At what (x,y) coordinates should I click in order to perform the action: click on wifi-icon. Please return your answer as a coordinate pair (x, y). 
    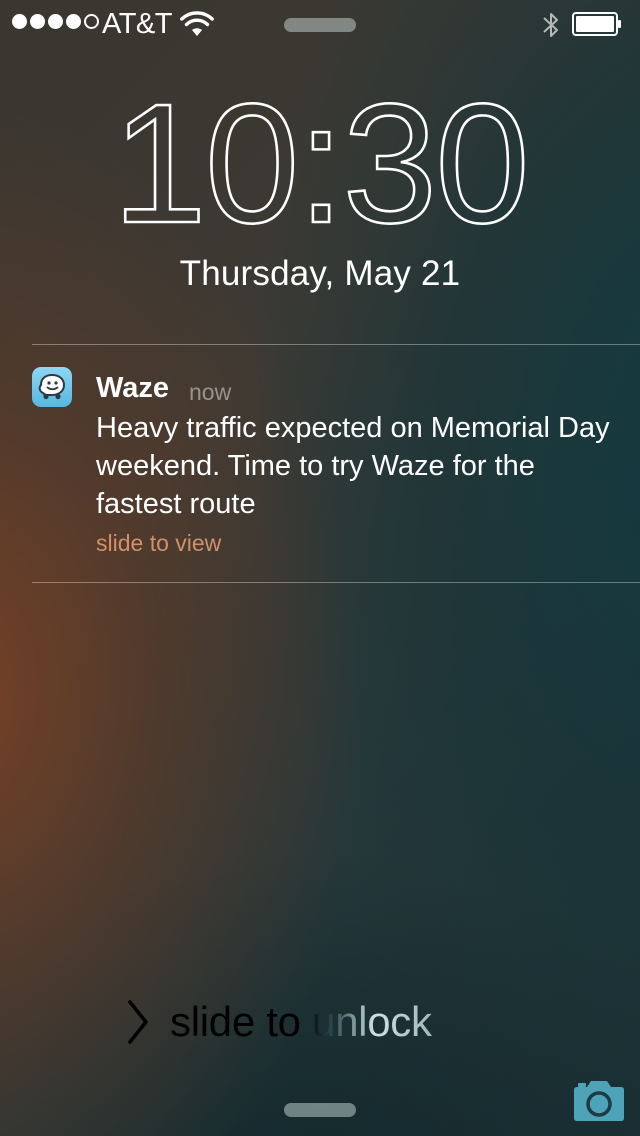
    Looking at the image, I should click on (197, 23).